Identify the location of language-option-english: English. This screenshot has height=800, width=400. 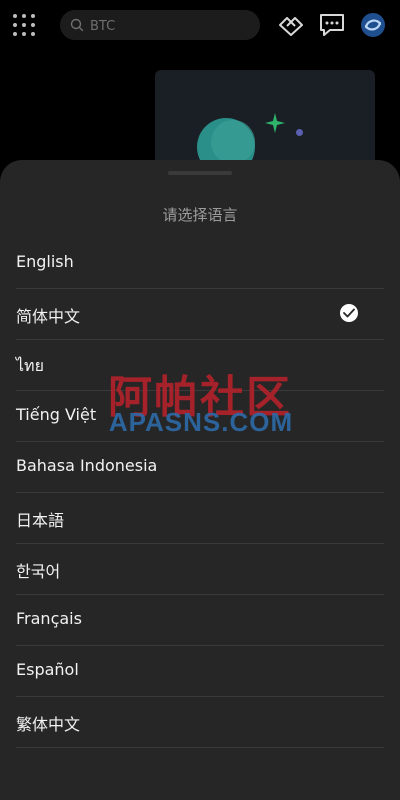
(200, 263).